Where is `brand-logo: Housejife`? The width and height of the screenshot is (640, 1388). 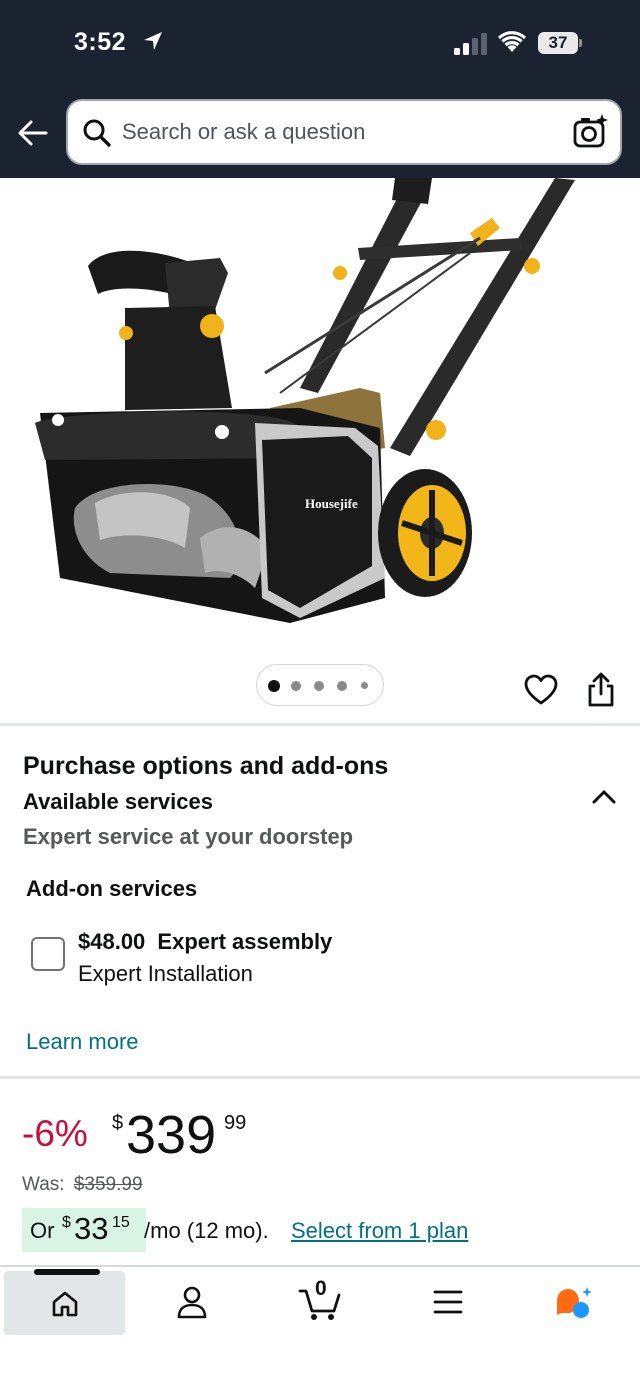 brand-logo: Housejife is located at coordinates (331, 503).